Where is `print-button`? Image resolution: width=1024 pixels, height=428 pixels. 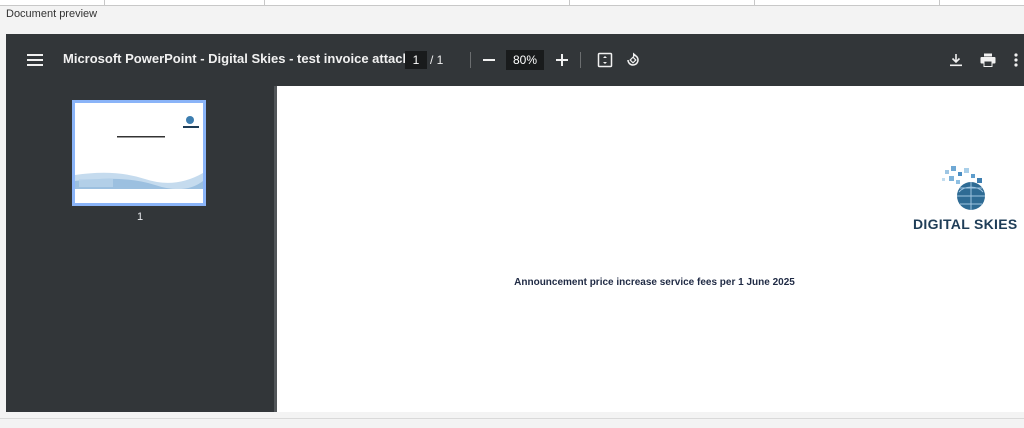
print-button is located at coordinates (988, 60).